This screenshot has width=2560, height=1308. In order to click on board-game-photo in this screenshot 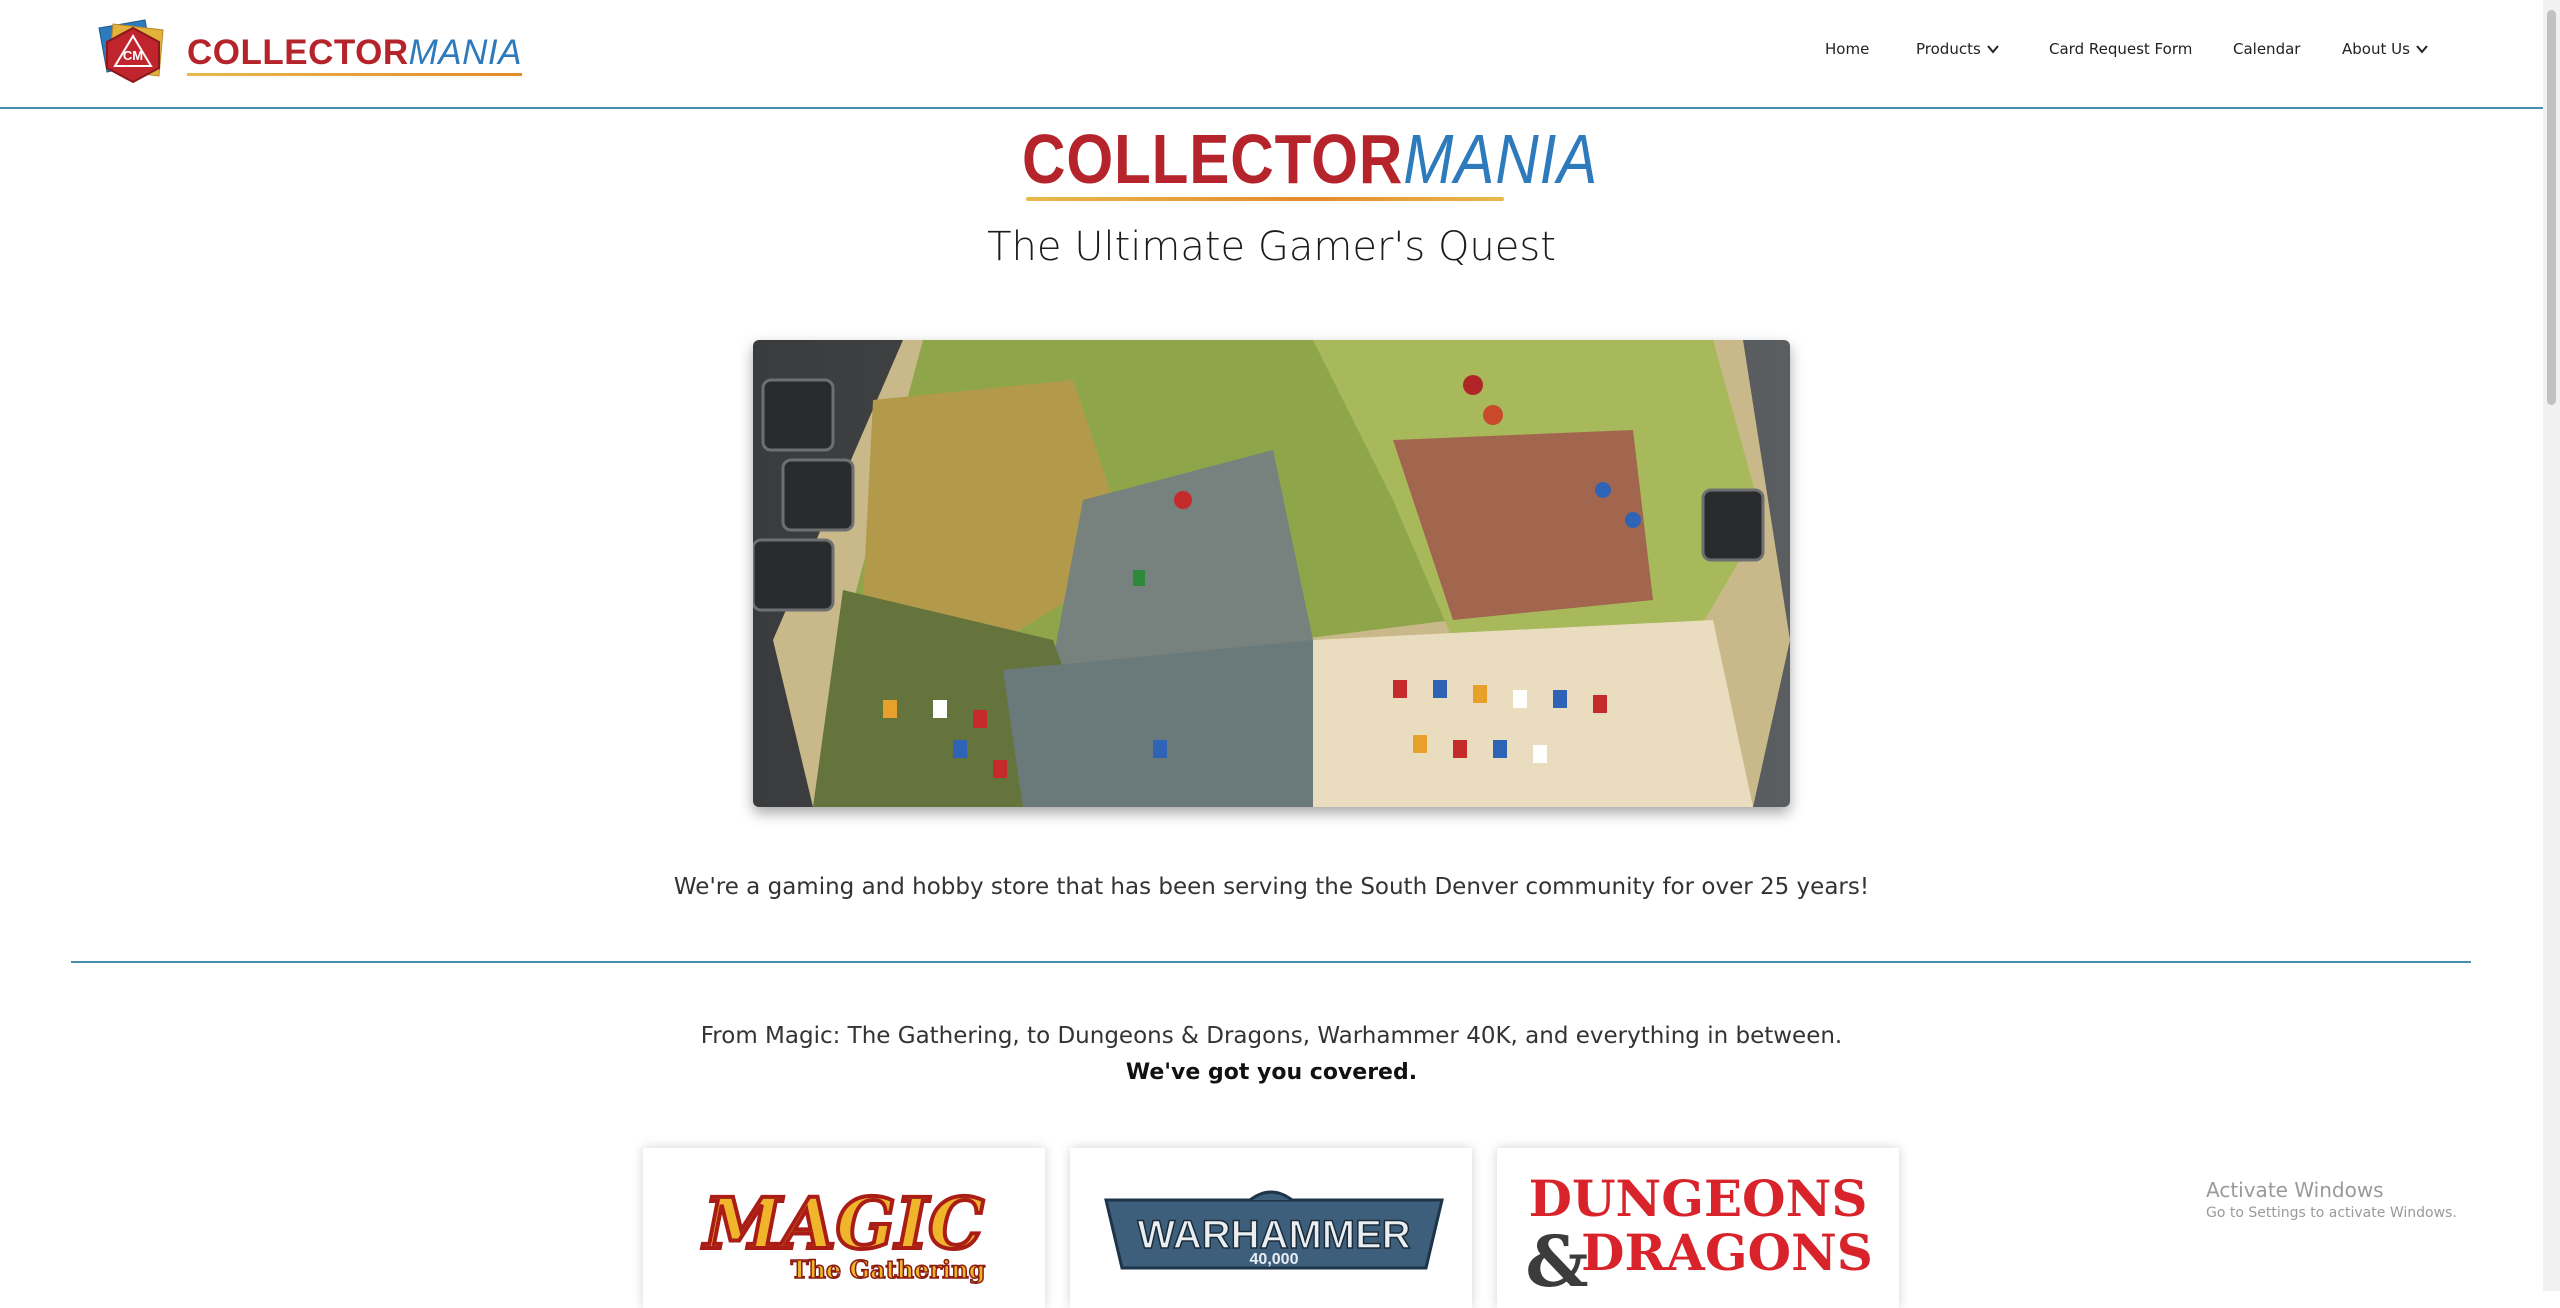, I will do `click(1271, 573)`.